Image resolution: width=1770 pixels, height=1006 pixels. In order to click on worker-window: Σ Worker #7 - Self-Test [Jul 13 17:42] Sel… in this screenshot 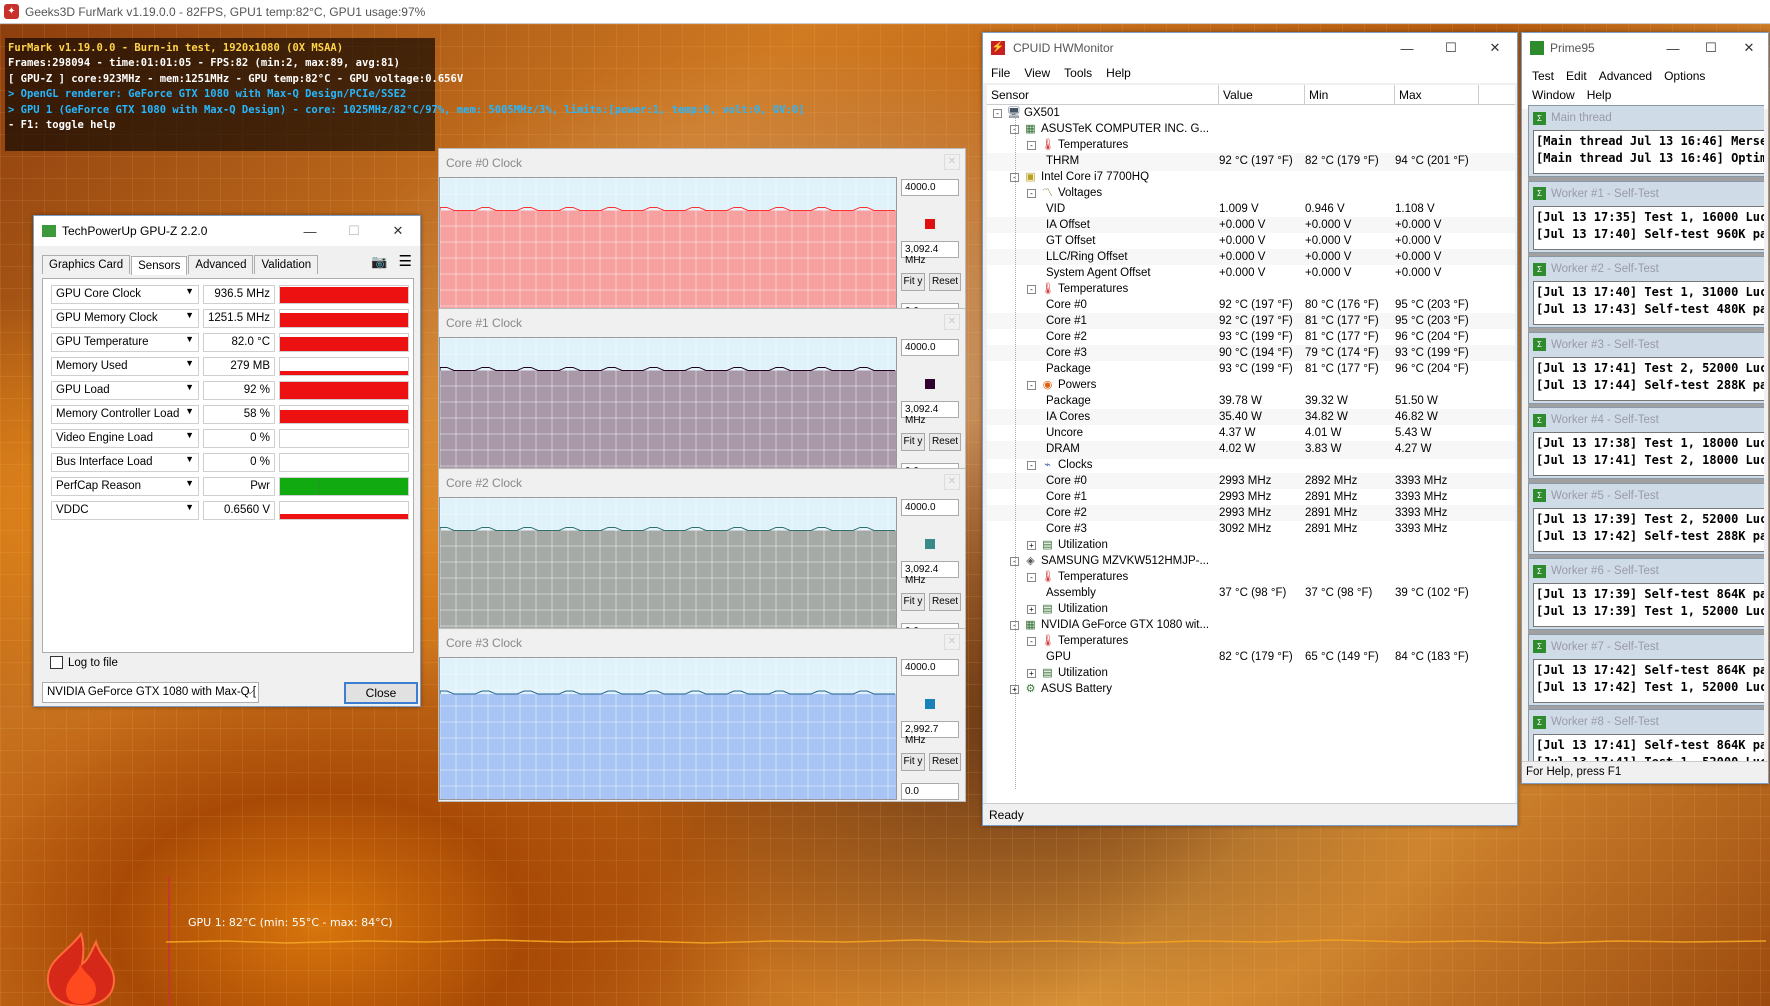, I will do `click(1646, 669)`.